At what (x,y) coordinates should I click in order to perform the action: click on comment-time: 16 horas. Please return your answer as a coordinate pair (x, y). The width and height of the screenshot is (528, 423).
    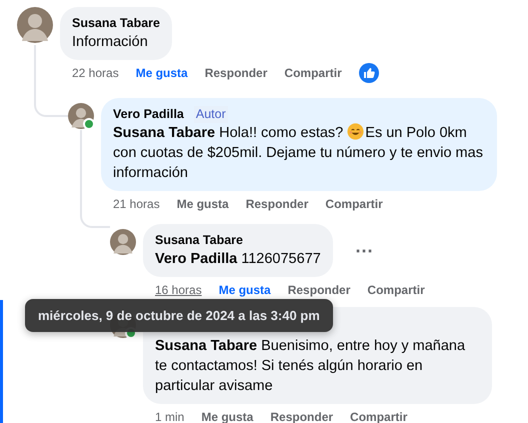
    Looking at the image, I should click on (178, 290).